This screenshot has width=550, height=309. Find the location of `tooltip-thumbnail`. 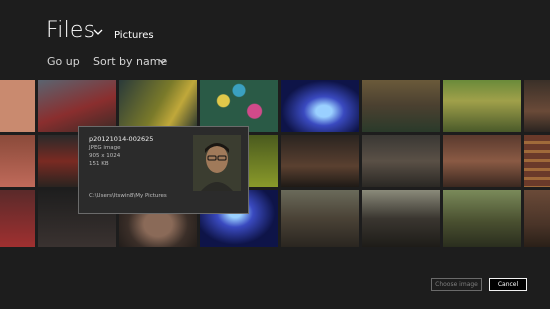

tooltip-thumbnail is located at coordinates (217, 163).